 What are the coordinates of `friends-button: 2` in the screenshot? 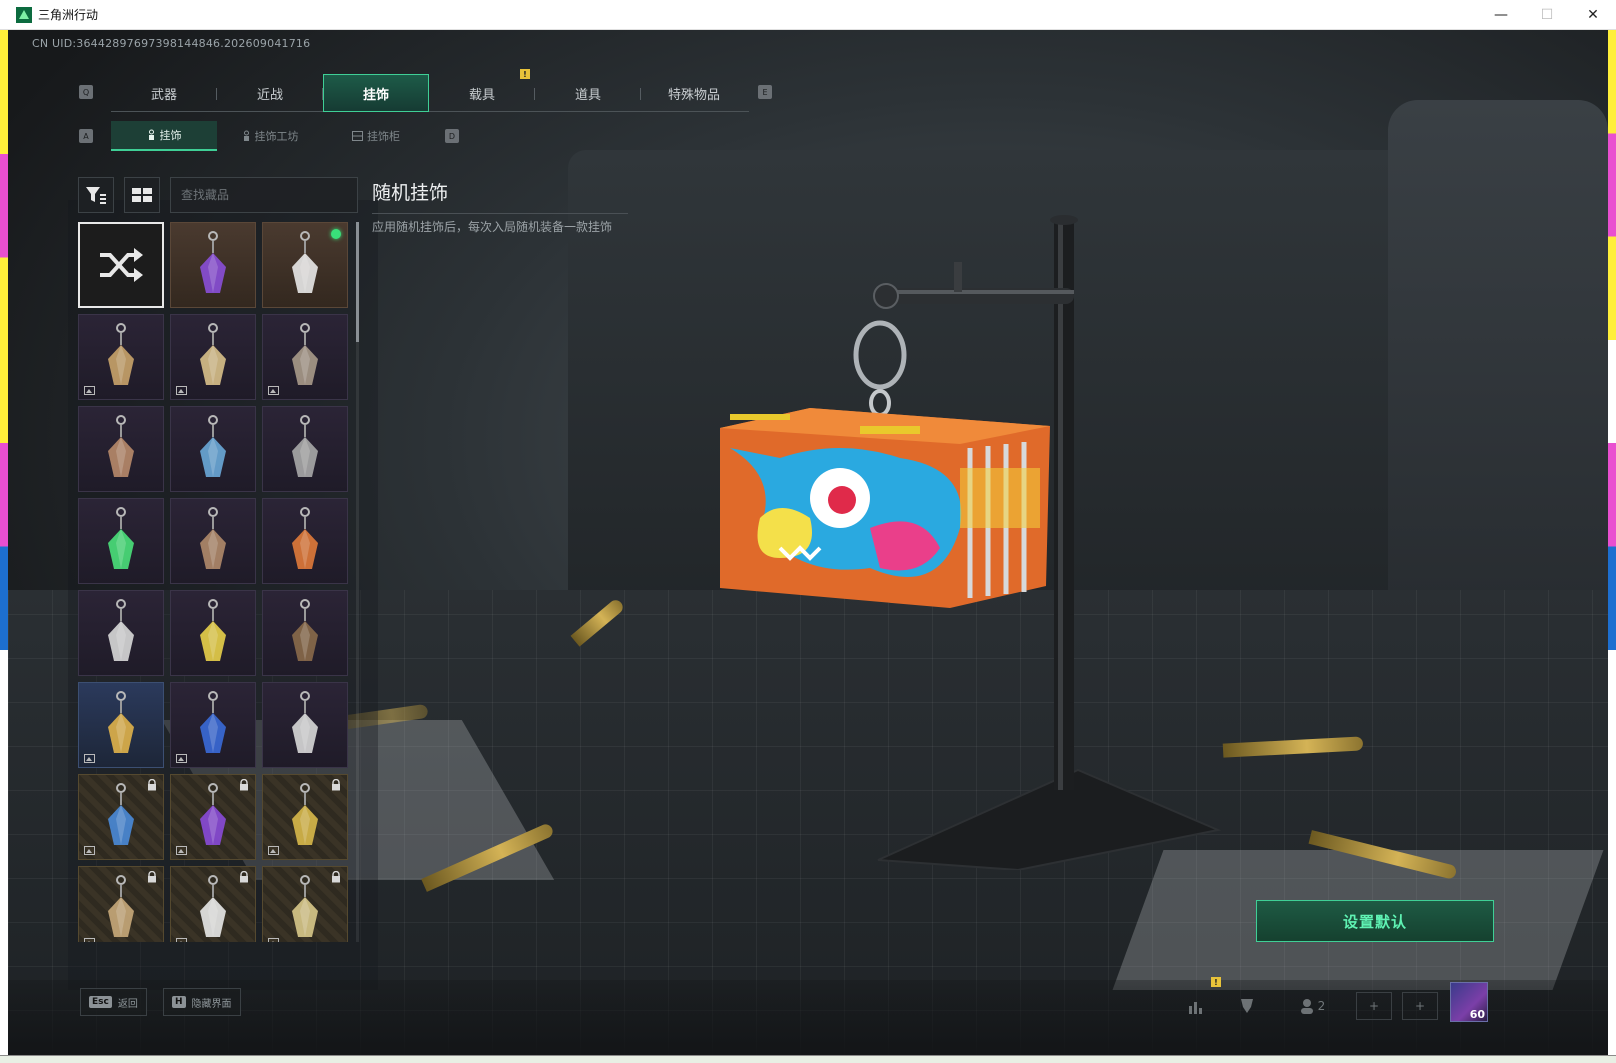 It's located at (1312, 1006).